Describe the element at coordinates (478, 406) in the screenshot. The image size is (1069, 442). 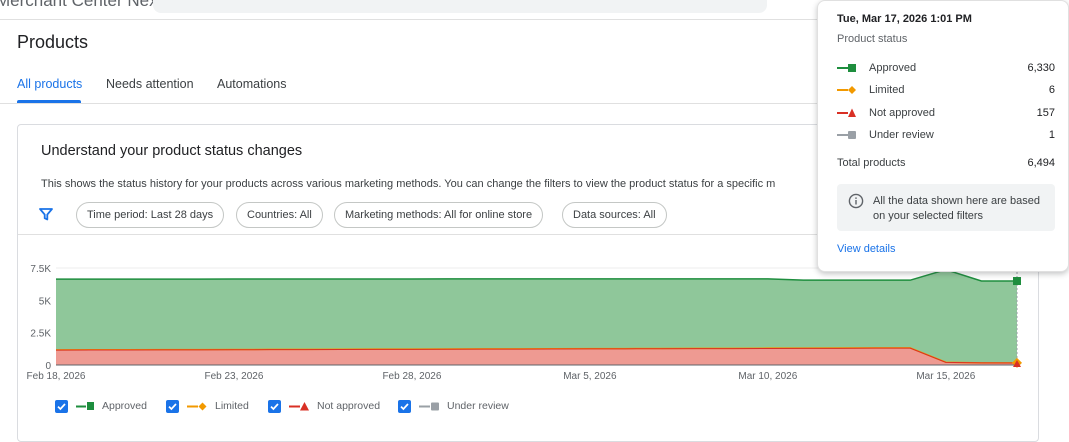
I see `legend-label: Under review` at that location.